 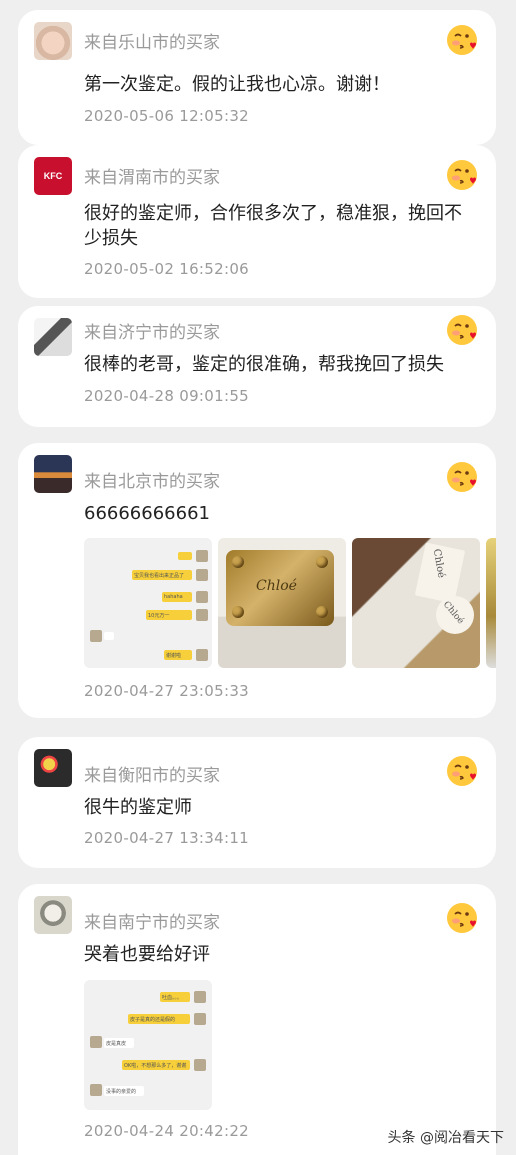 What do you see at coordinates (152, 776) in the screenshot?
I see `buyer-location: 来自衡阳市的买家` at bounding box center [152, 776].